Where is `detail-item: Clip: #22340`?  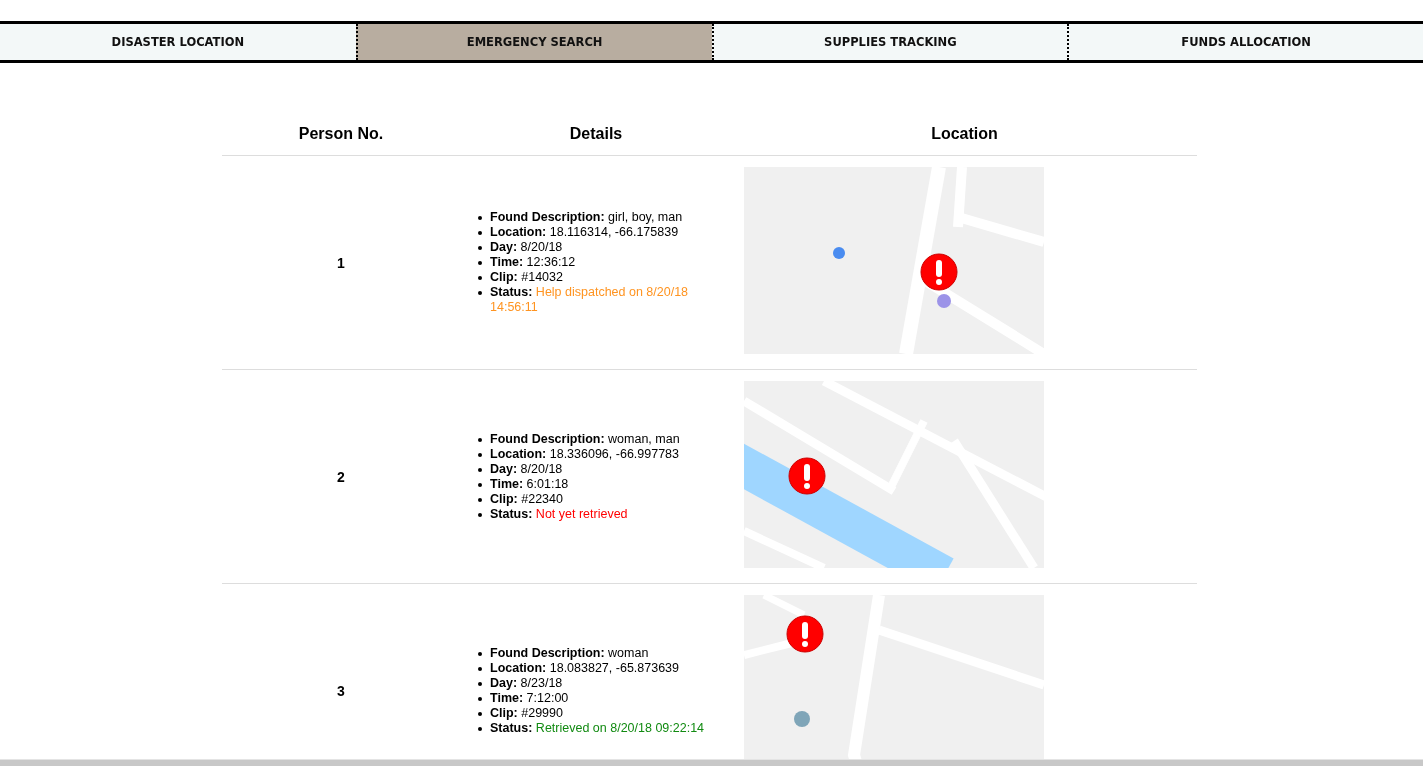
detail-item: Clip: #22340 is located at coordinates (526, 499).